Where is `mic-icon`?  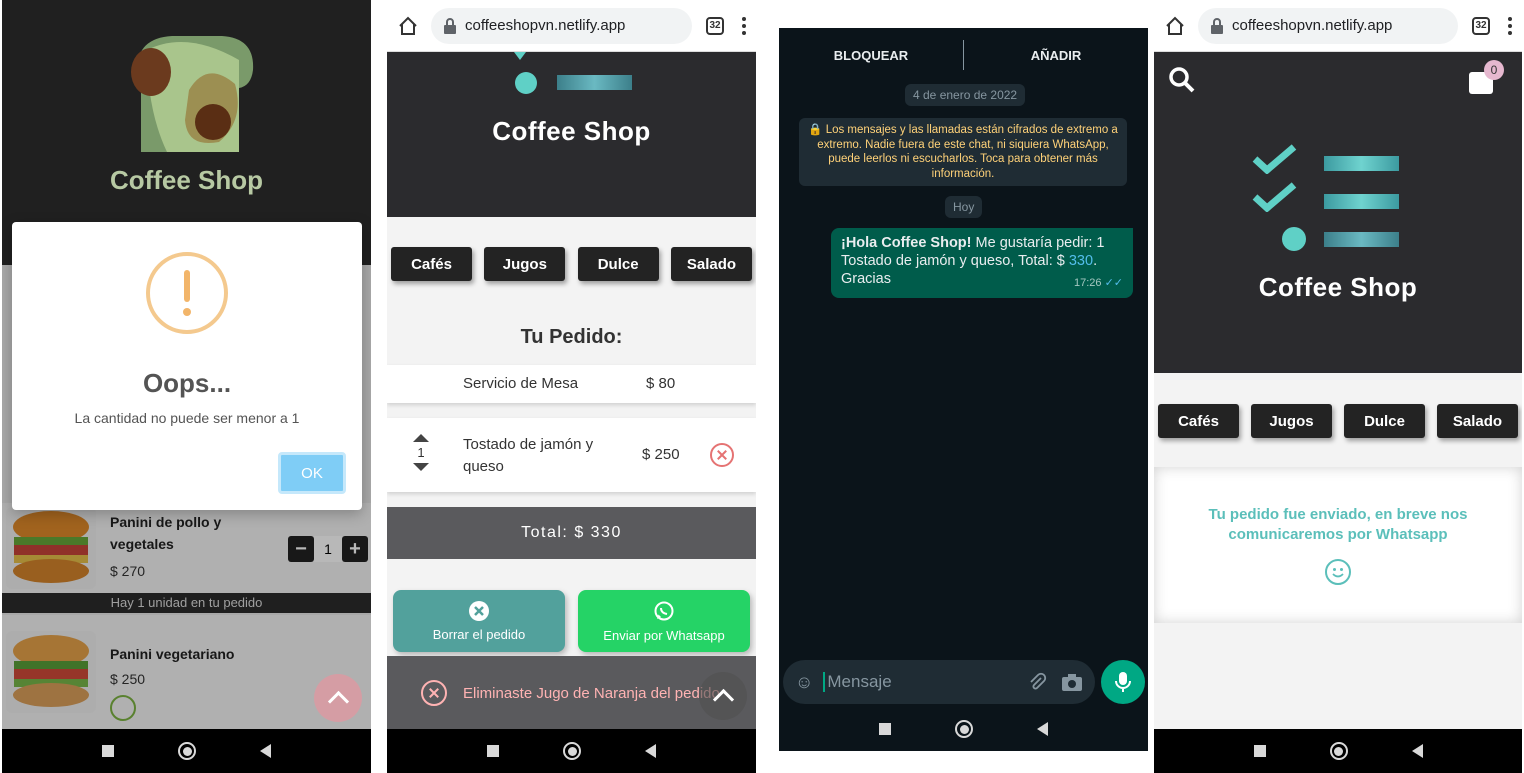
mic-icon is located at coordinates (1123, 682).